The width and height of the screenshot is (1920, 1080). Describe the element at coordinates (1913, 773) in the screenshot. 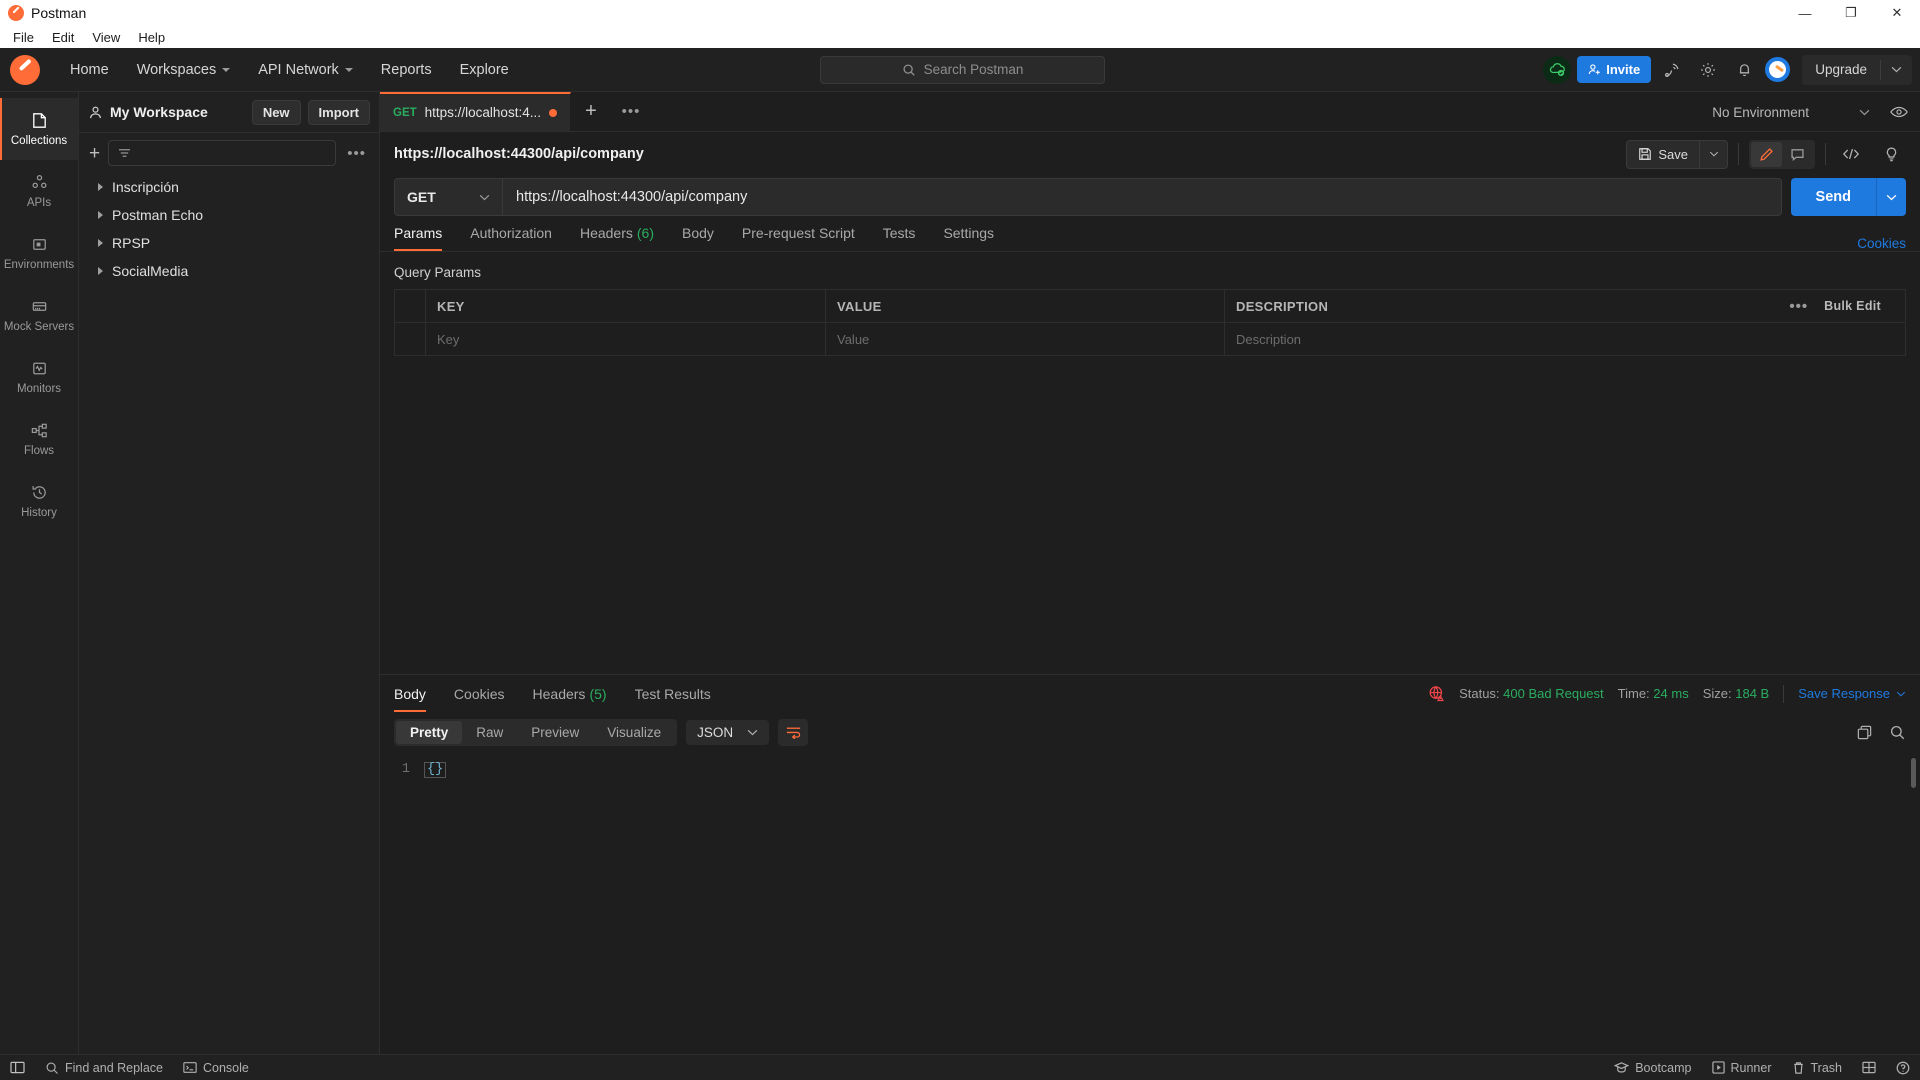

I see `response-scrollbar` at that location.